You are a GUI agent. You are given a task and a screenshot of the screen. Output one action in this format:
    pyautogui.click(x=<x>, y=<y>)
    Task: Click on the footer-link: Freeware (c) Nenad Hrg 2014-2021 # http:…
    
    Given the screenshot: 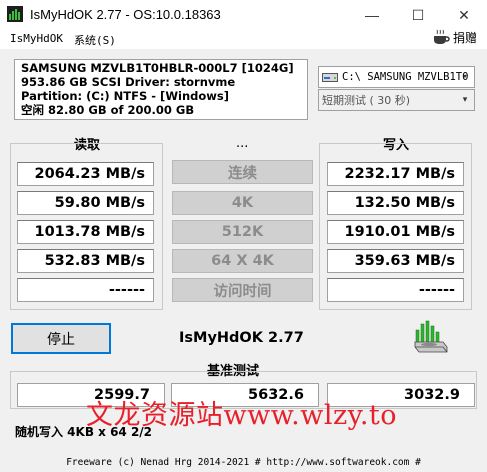 What is the action you would take?
    pyautogui.click(x=243, y=462)
    